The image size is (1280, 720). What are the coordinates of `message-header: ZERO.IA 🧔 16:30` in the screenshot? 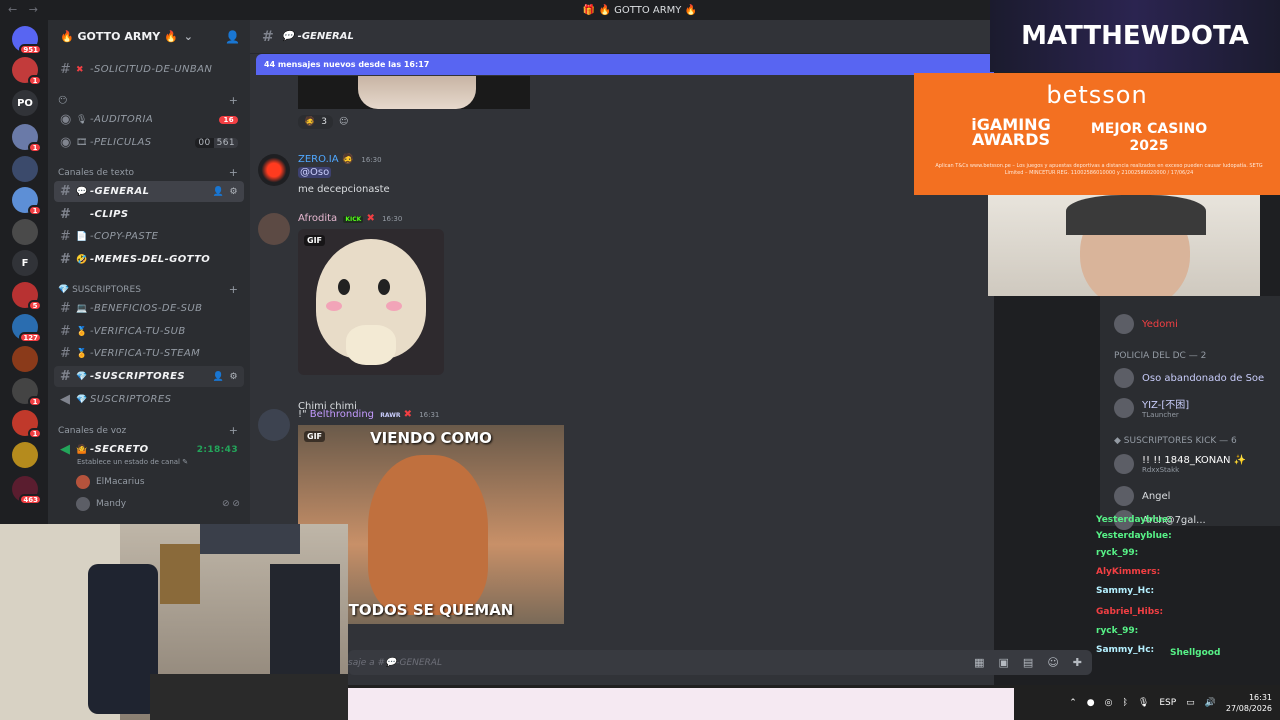 It's located at (340, 159).